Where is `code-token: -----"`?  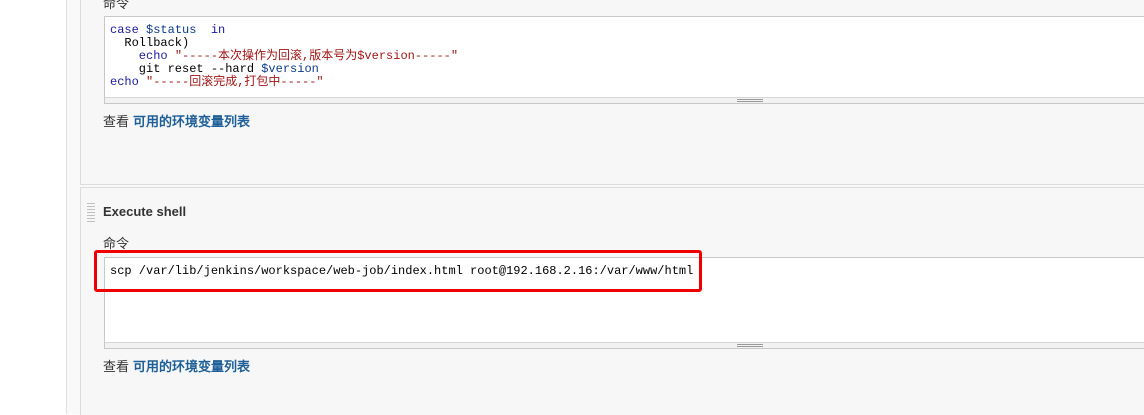
code-token: -----" is located at coordinates (436, 56).